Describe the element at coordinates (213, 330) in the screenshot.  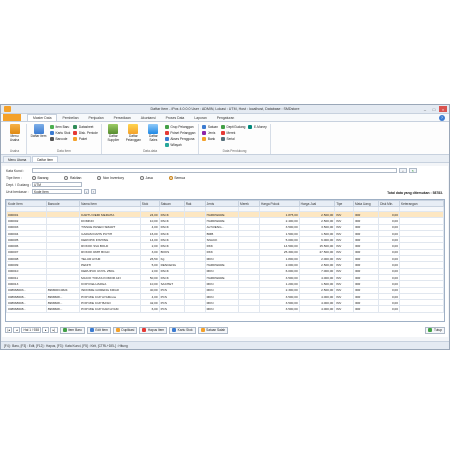
I see `satuan-salah-button: Satuan Salah` at that location.